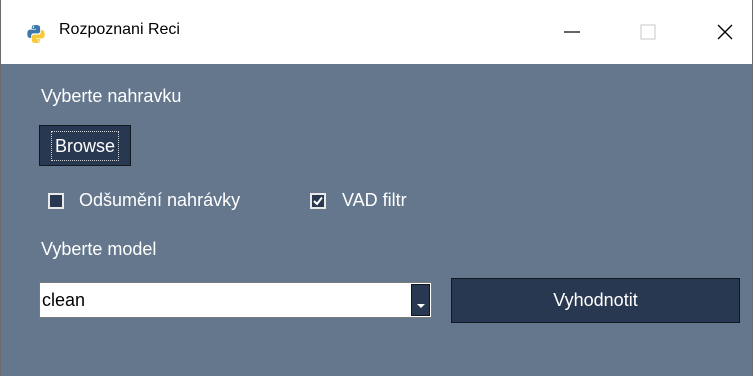 This screenshot has height=376, width=755. What do you see at coordinates (99, 249) in the screenshot?
I see `model-label: Vyberte model` at bounding box center [99, 249].